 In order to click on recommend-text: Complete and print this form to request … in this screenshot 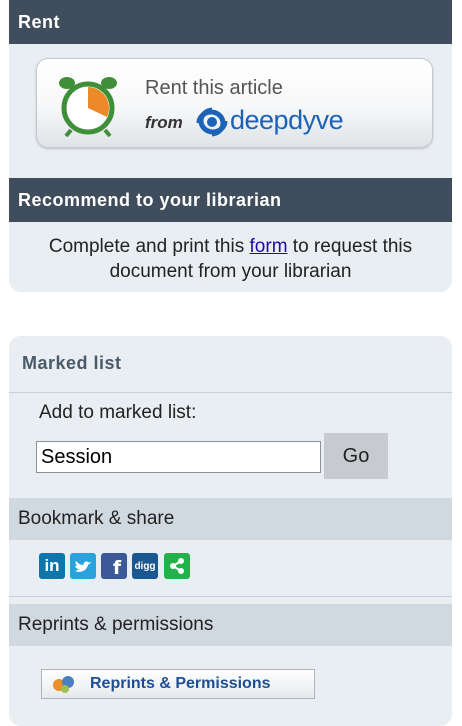, I will do `click(230, 259)`.